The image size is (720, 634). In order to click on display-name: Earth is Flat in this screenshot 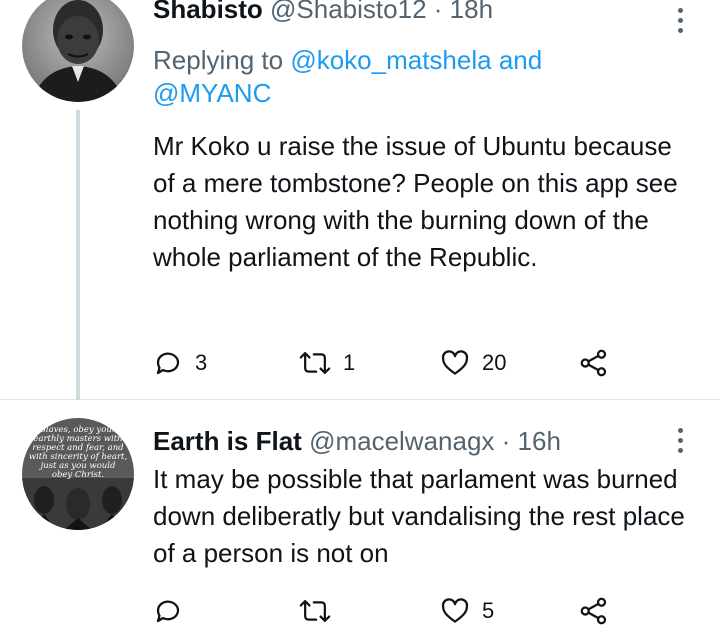, I will do `click(227, 441)`.